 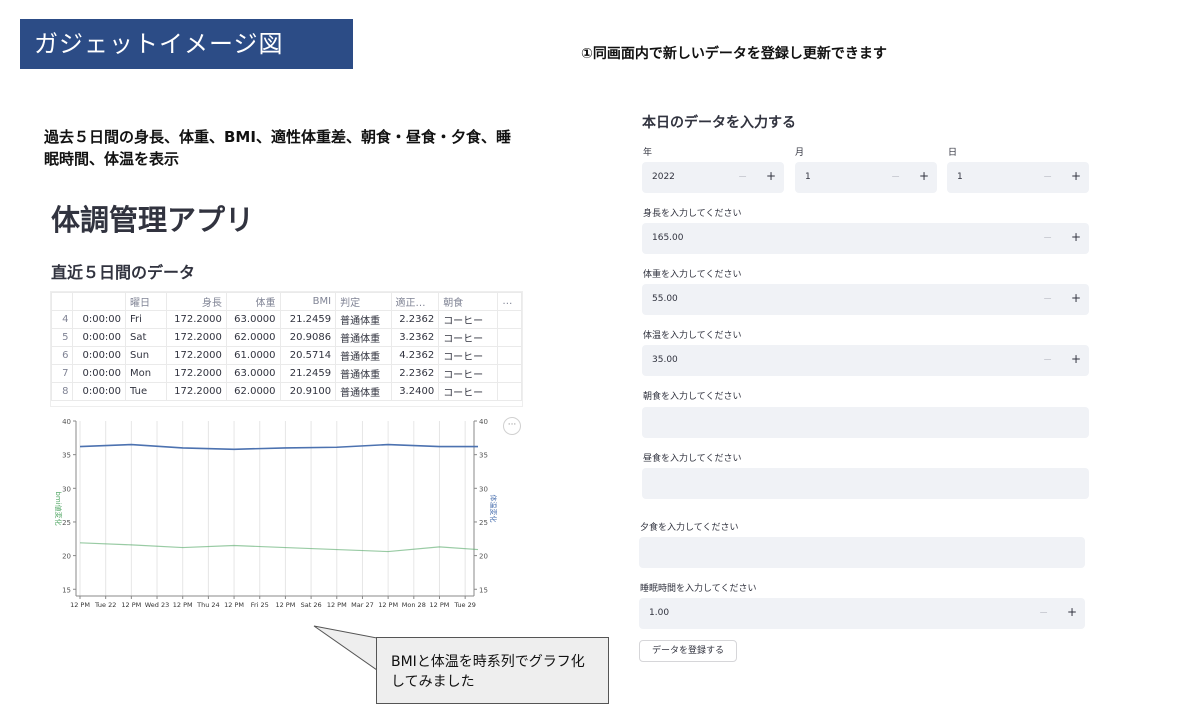 What do you see at coordinates (808, 177) in the screenshot?
I see `month-value: 1` at bounding box center [808, 177].